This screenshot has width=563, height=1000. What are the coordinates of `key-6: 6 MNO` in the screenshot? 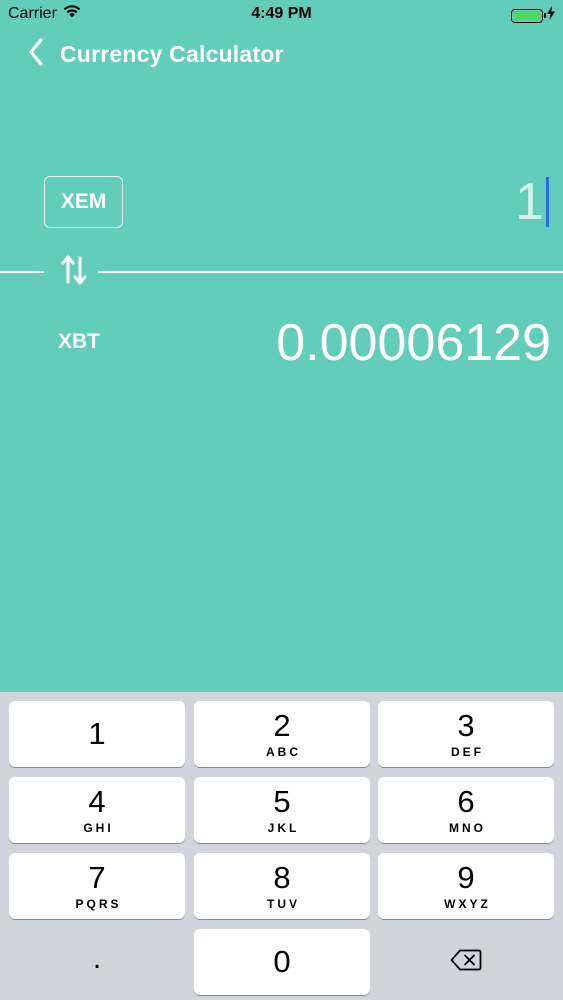 It's located at (466, 810).